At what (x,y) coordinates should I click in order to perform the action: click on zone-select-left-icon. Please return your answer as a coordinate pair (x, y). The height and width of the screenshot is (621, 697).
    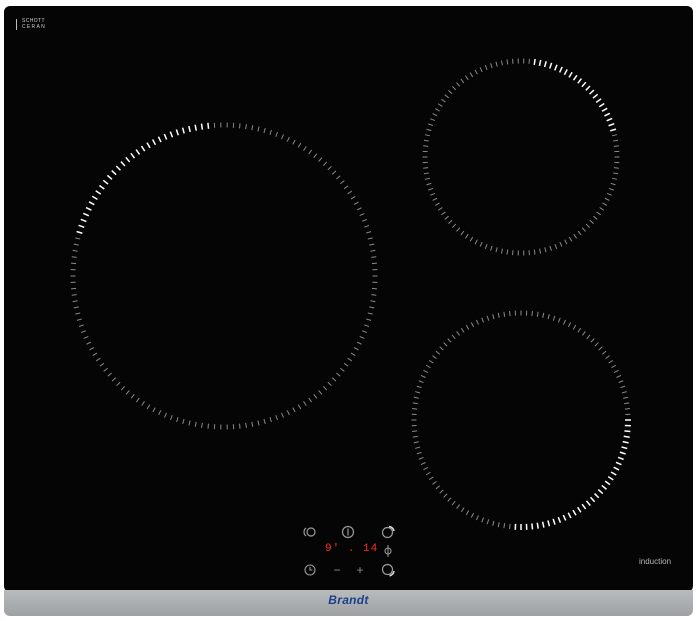
    Looking at the image, I should click on (388, 551).